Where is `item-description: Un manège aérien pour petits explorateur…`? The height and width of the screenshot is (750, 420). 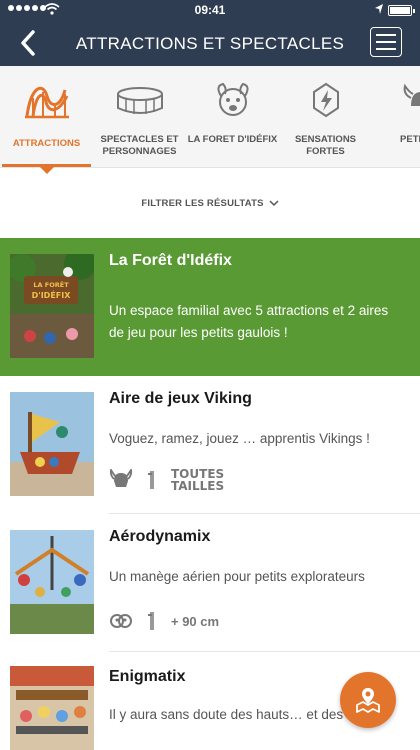
item-description: Un manège aérien pour petits explorateur… is located at coordinates (237, 576).